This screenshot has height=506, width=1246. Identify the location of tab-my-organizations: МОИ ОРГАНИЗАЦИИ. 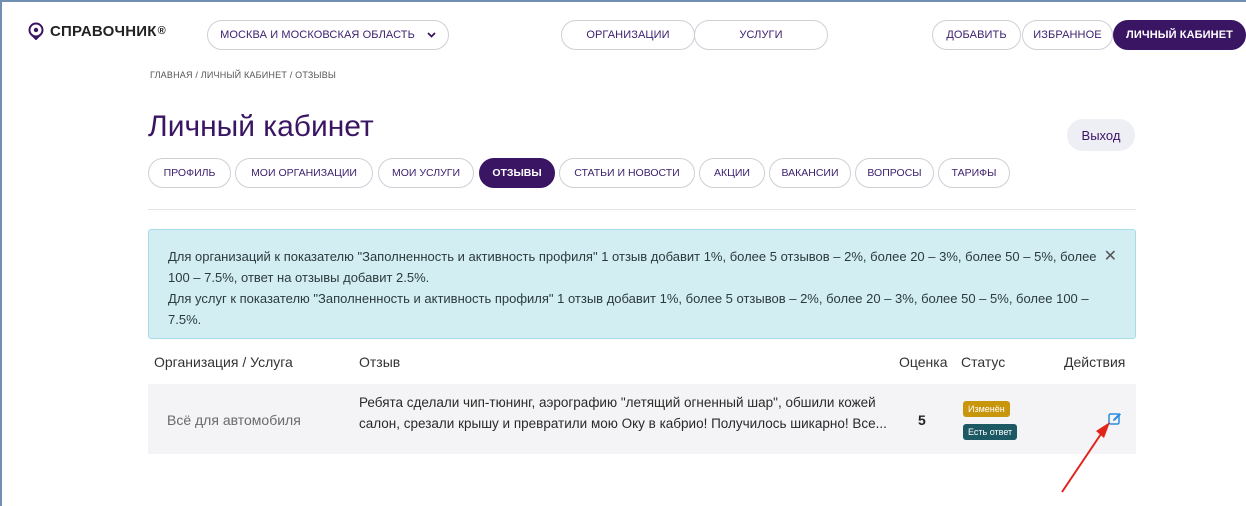
(304, 173).